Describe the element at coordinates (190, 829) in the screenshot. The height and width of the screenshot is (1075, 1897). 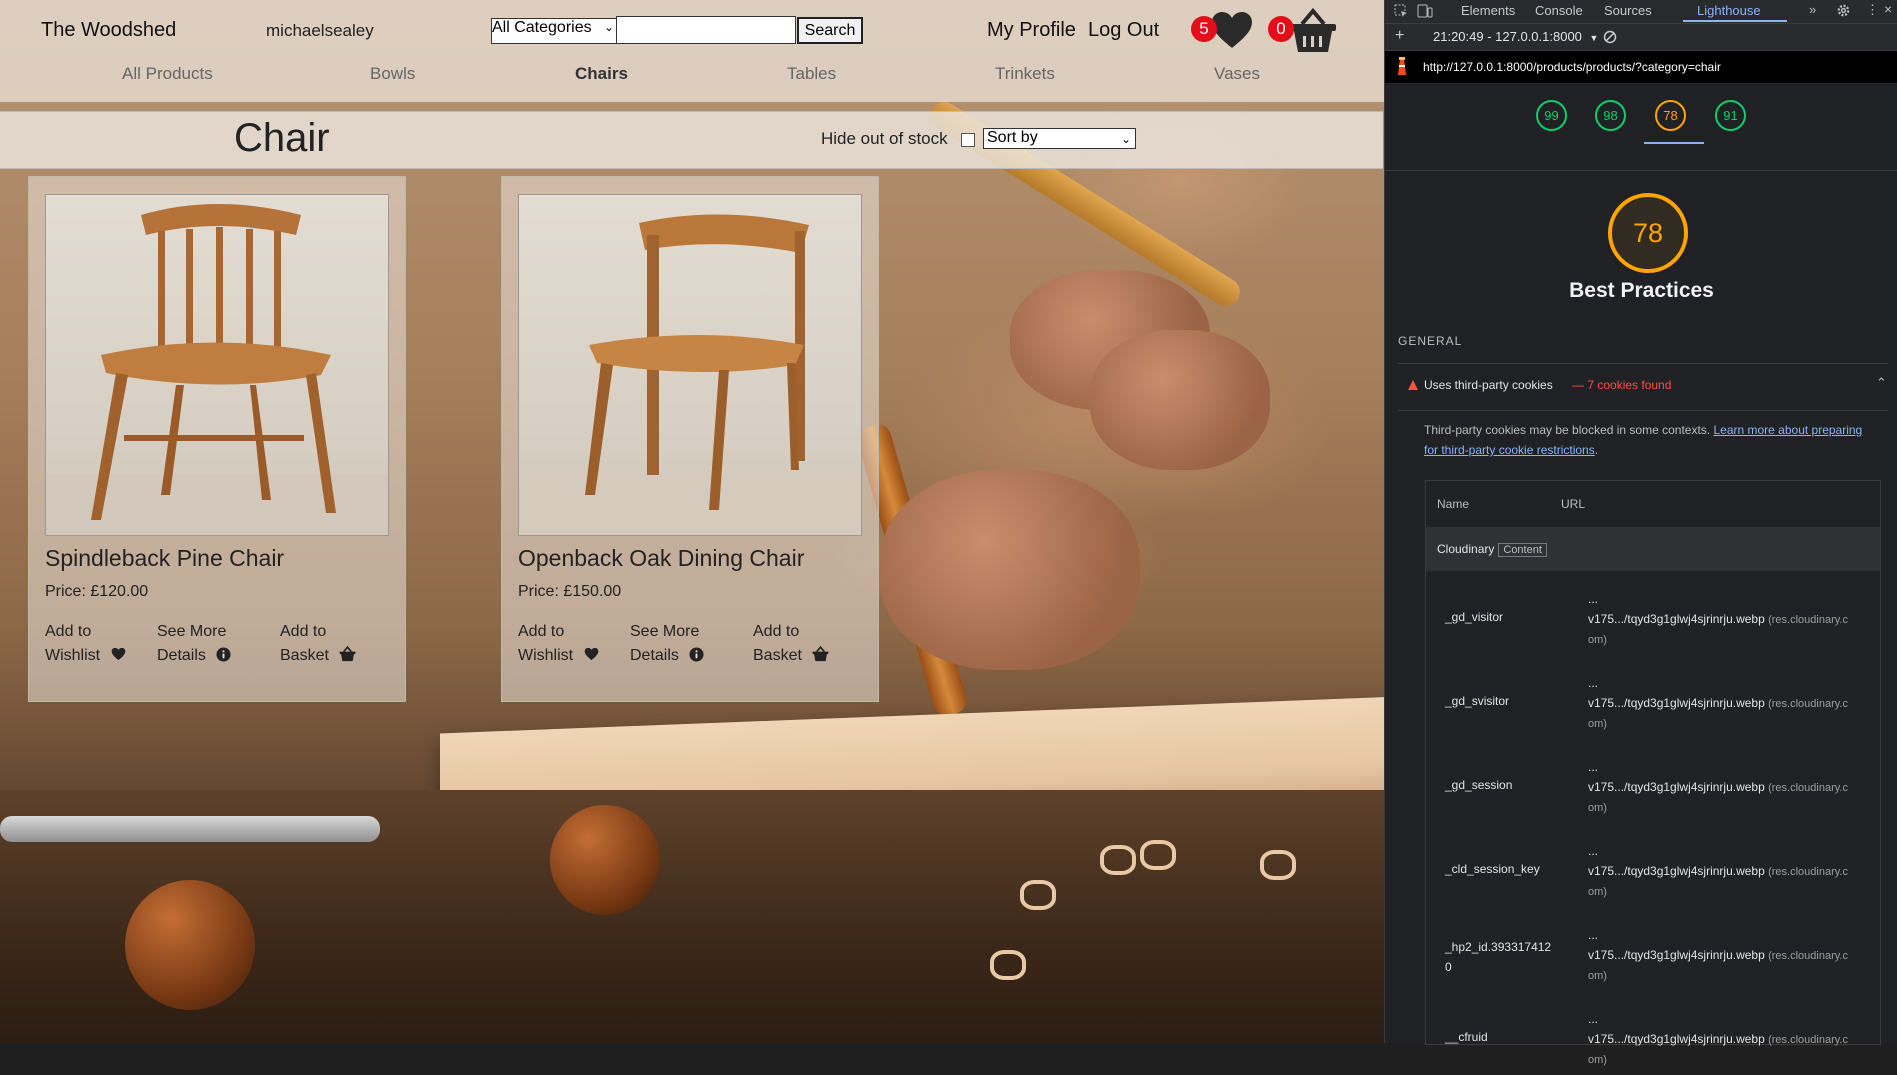
I see `clamp-image` at that location.